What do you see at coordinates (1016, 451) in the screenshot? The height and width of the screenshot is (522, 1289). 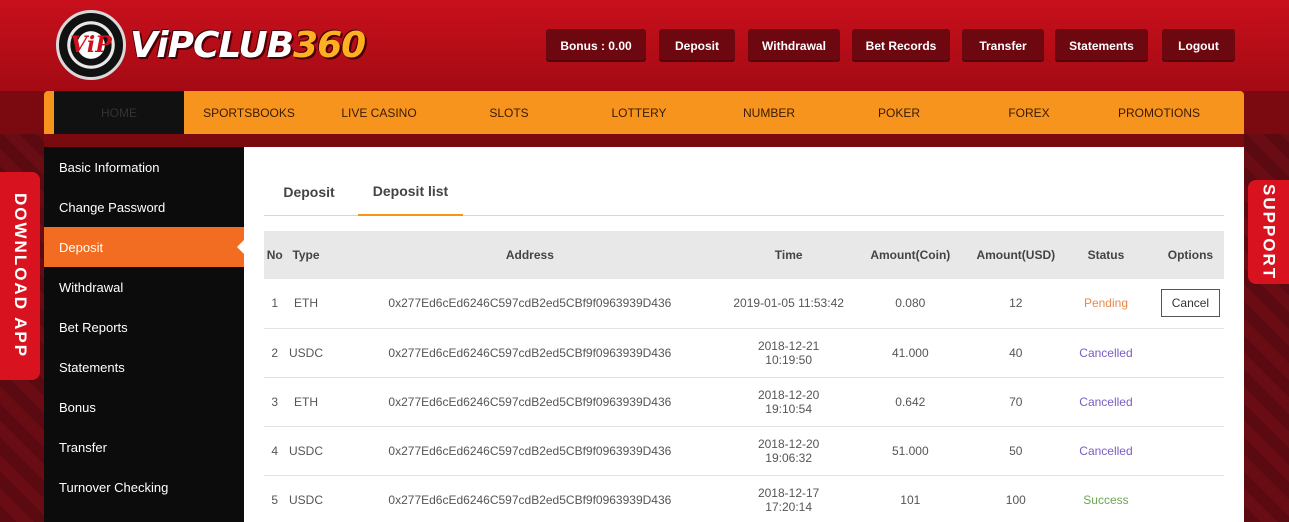 I see `cell-amount-usd: 50` at bounding box center [1016, 451].